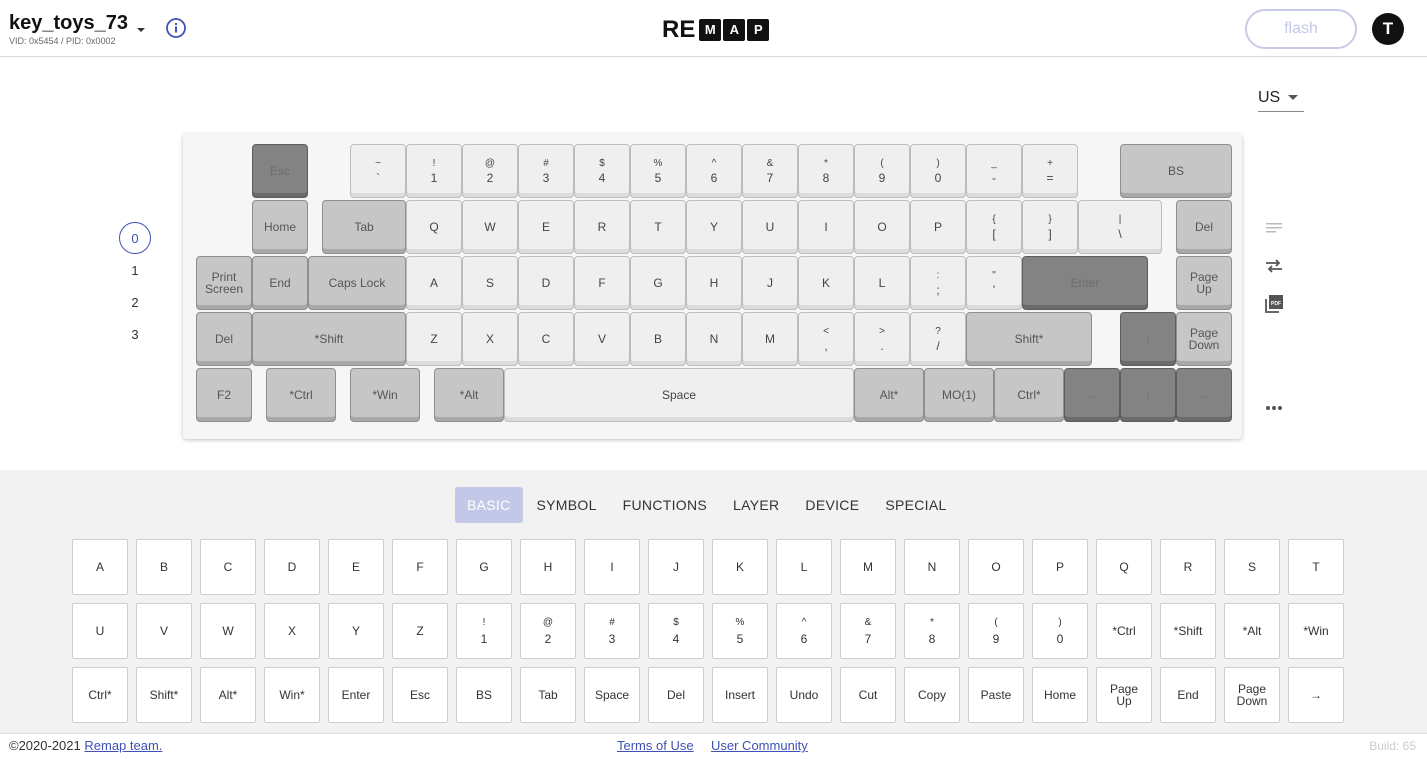 The image size is (1427, 759). Describe the element at coordinates (420, 695) in the screenshot. I see `keycode-esc: Esc` at that location.